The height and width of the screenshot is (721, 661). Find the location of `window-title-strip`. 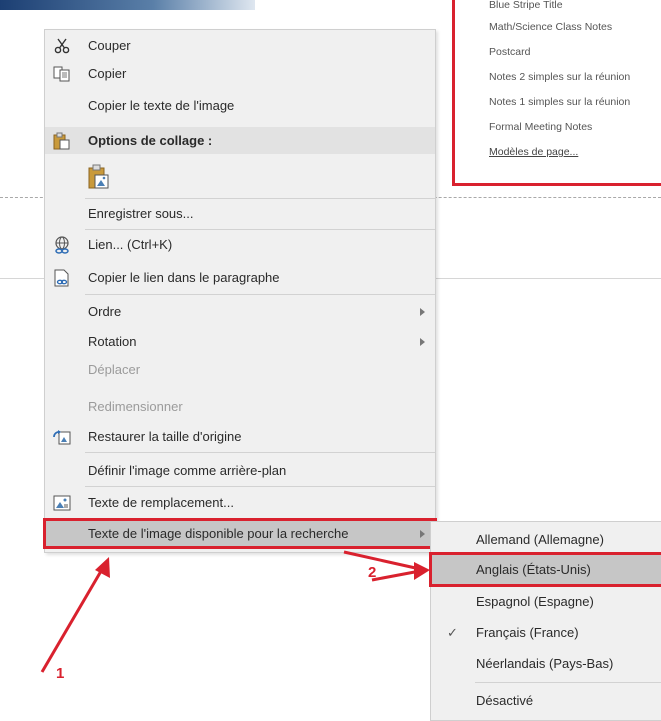

window-title-strip is located at coordinates (127, 5).